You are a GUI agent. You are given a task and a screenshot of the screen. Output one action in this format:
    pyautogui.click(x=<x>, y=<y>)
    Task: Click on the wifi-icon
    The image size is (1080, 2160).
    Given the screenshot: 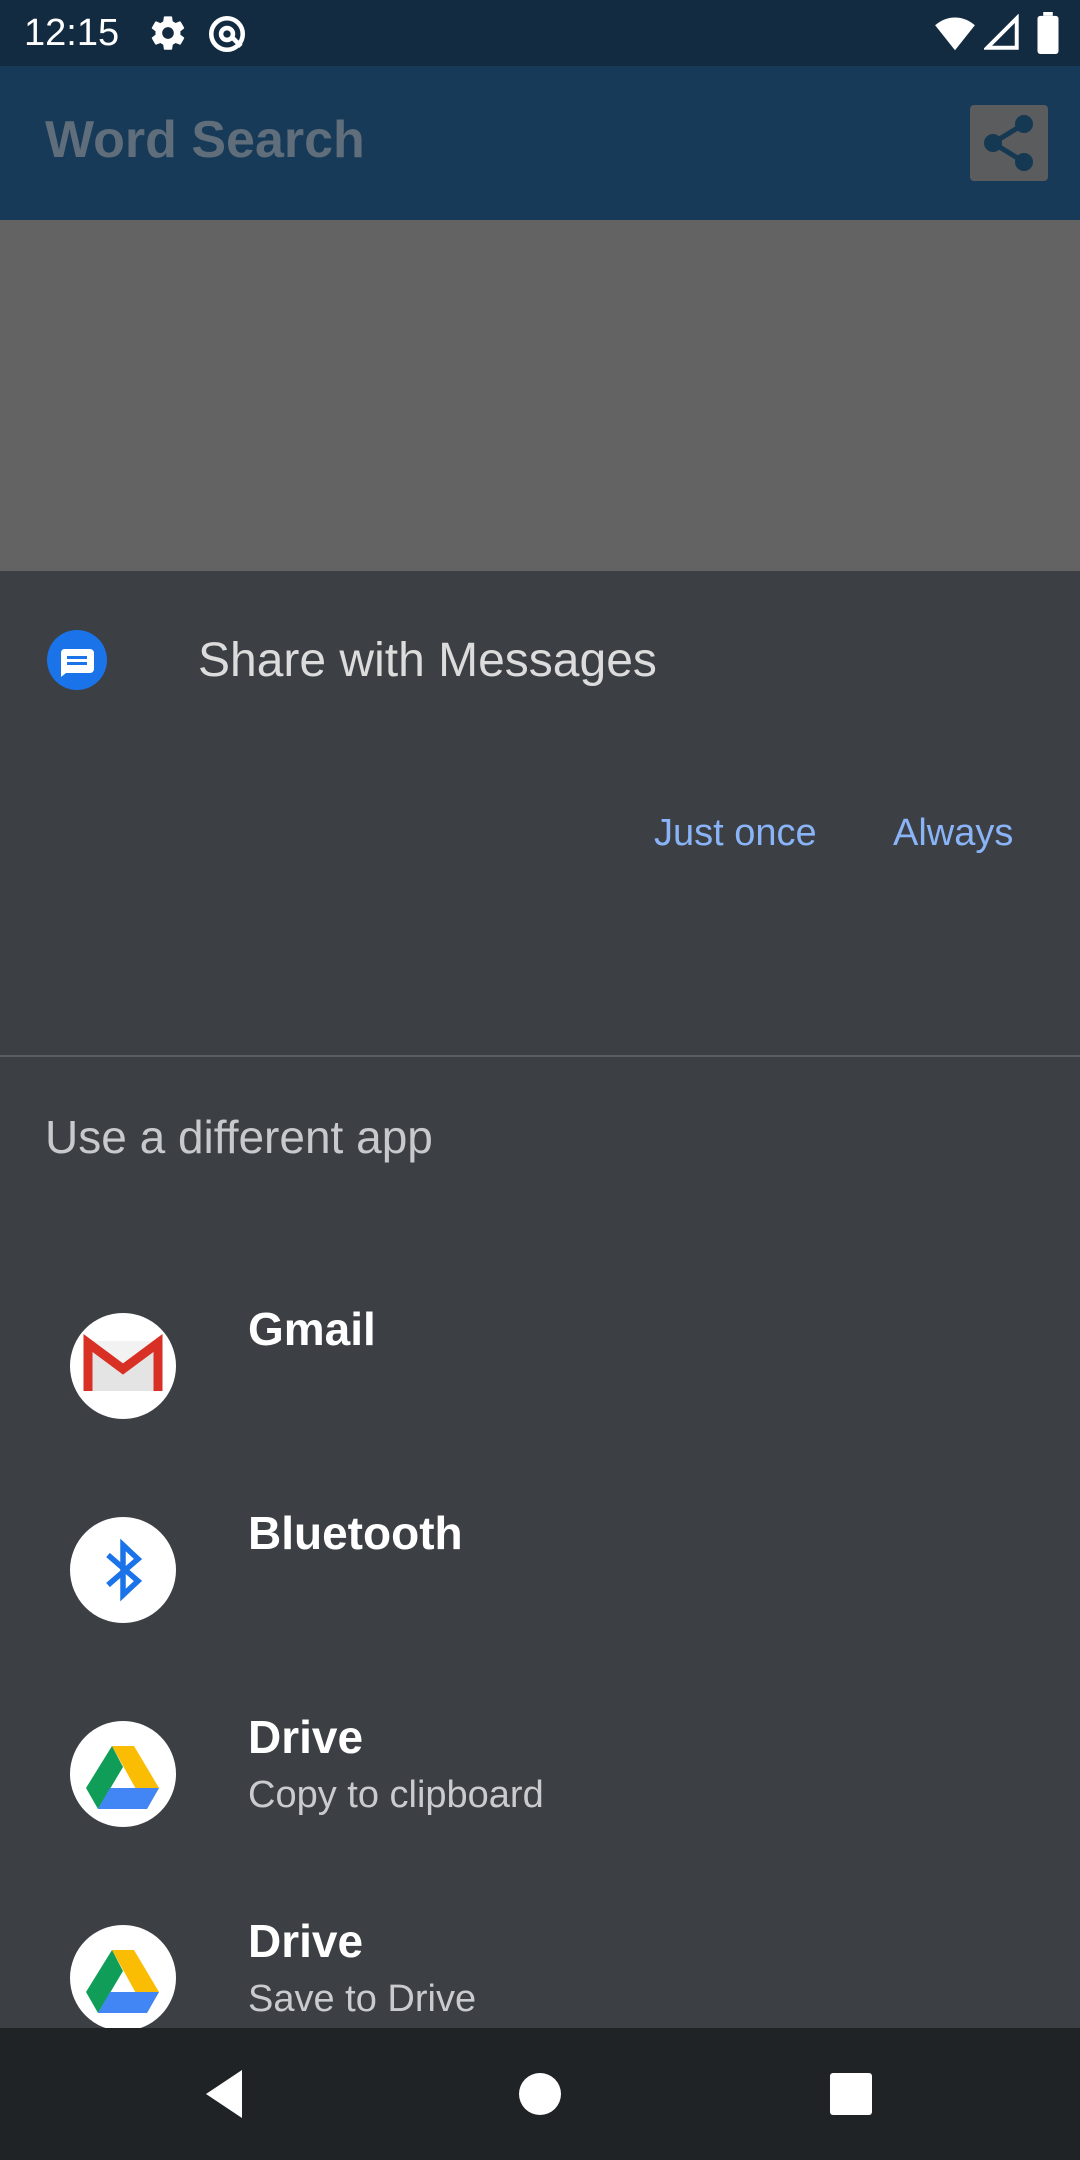 What is the action you would take?
    pyautogui.click(x=955, y=35)
    